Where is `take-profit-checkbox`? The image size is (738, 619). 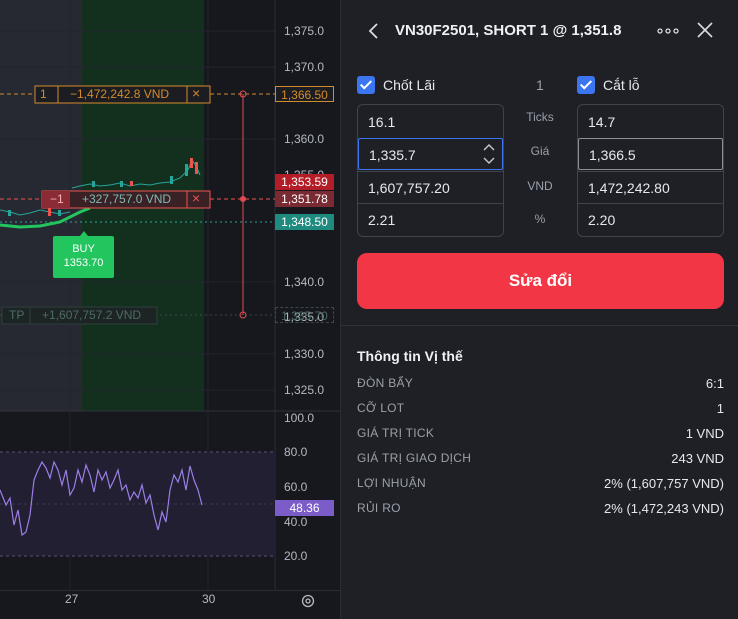
take-profit-checkbox is located at coordinates (366, 85).